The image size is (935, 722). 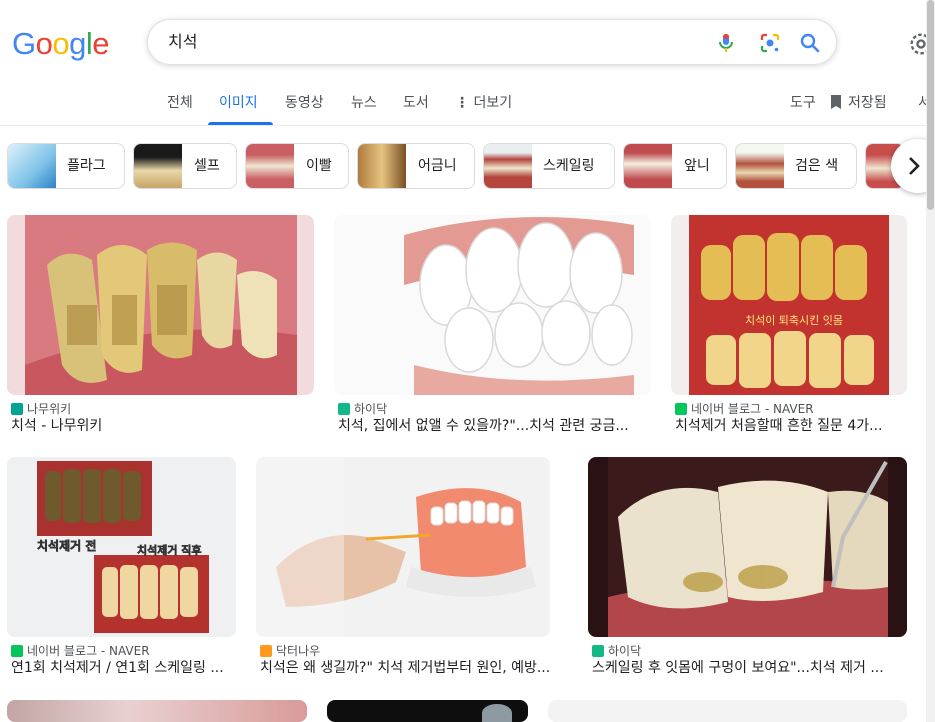 I want to click on veneer-teeth-photo, so click(x=492, y=305).